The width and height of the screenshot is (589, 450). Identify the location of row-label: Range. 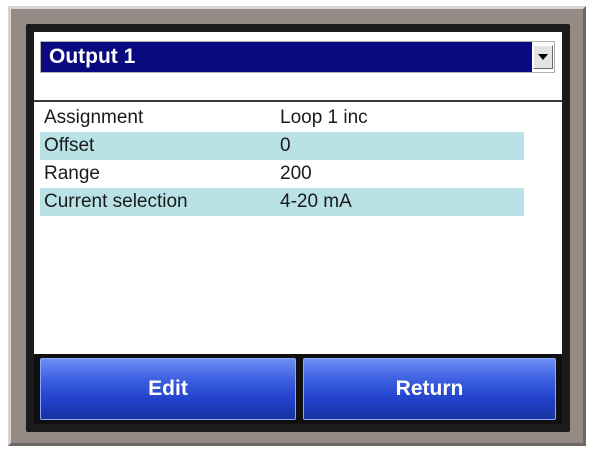
(72, 173).